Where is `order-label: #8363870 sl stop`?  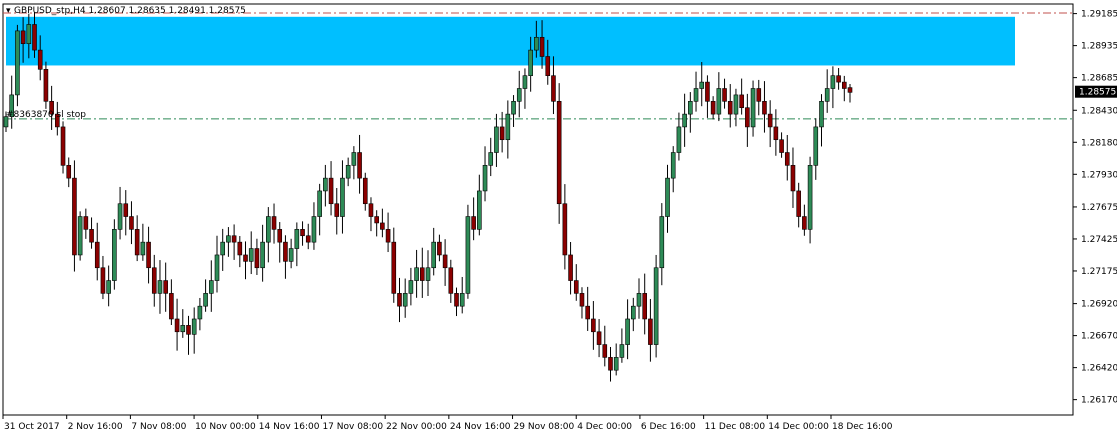
order-label: #8363870 sl stop is located at coordinates (46, 115).